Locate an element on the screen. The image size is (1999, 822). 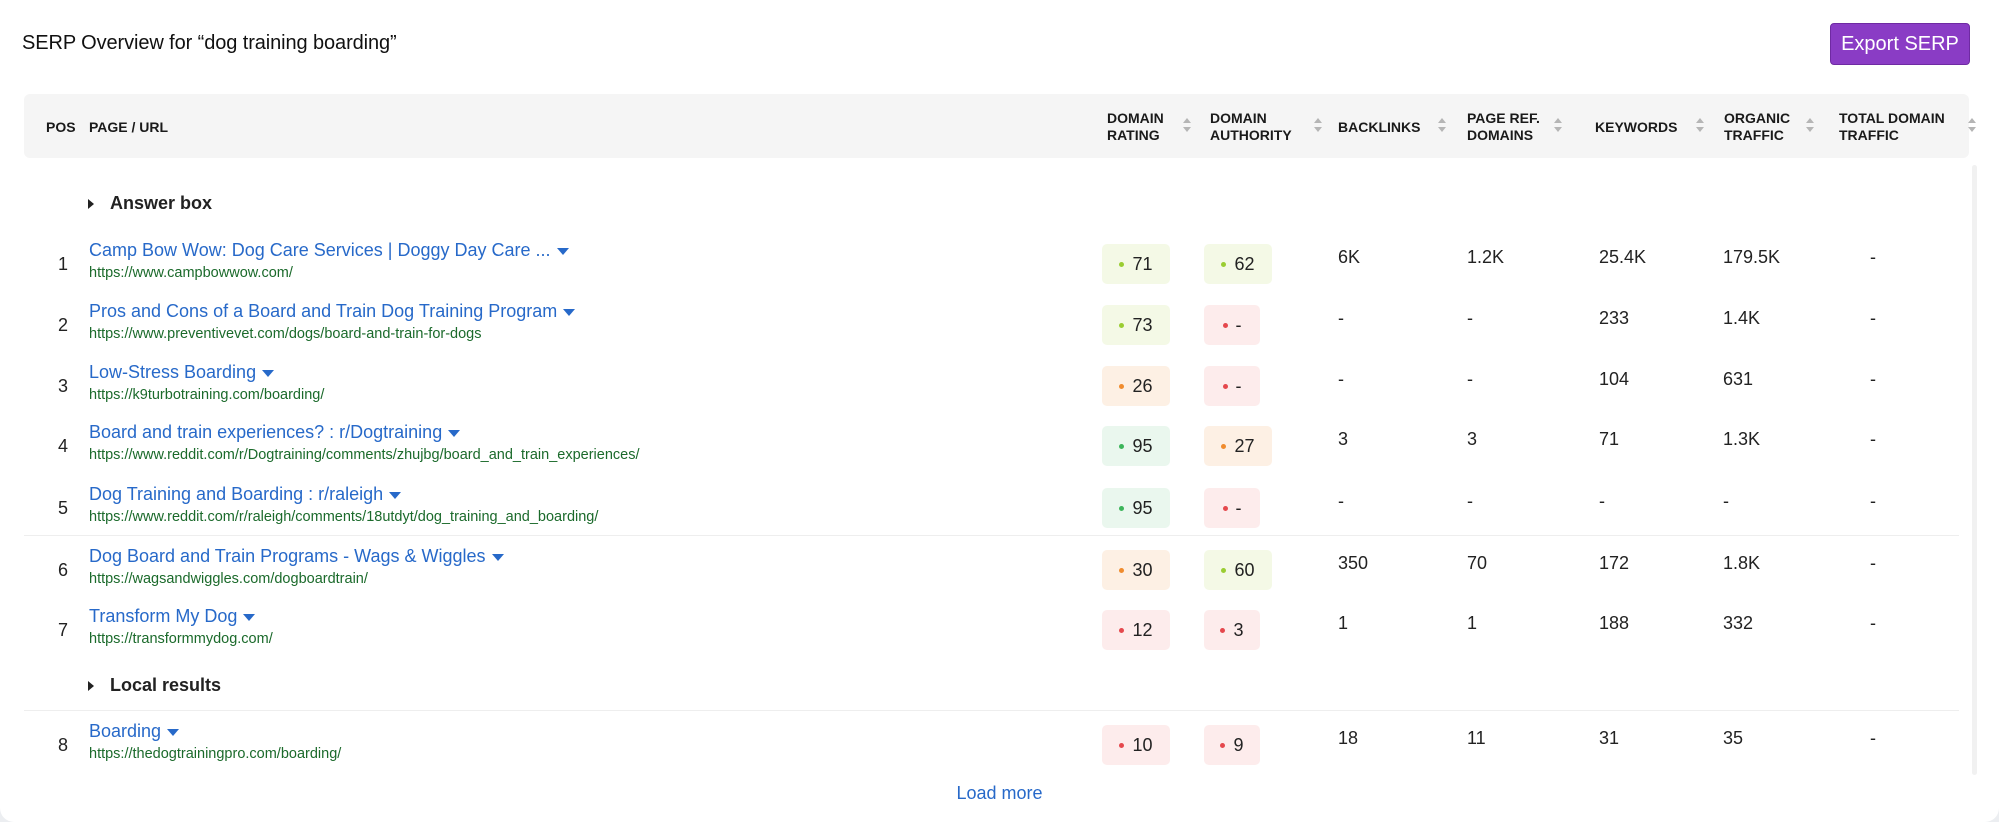
row-position: 4 is located at coordinates (62, 446).